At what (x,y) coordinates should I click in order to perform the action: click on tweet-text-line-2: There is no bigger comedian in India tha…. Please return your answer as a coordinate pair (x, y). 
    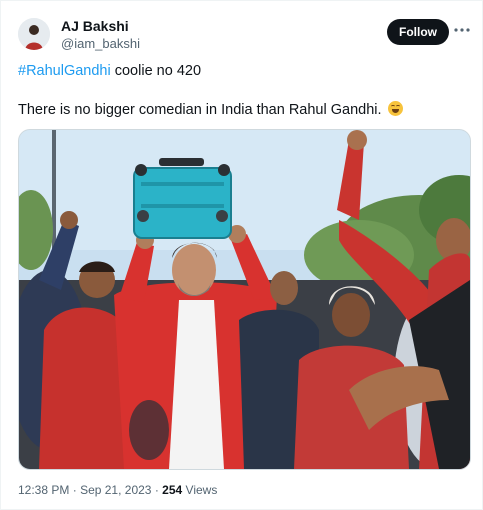
    Looking at the image, I should click on (210, 109).